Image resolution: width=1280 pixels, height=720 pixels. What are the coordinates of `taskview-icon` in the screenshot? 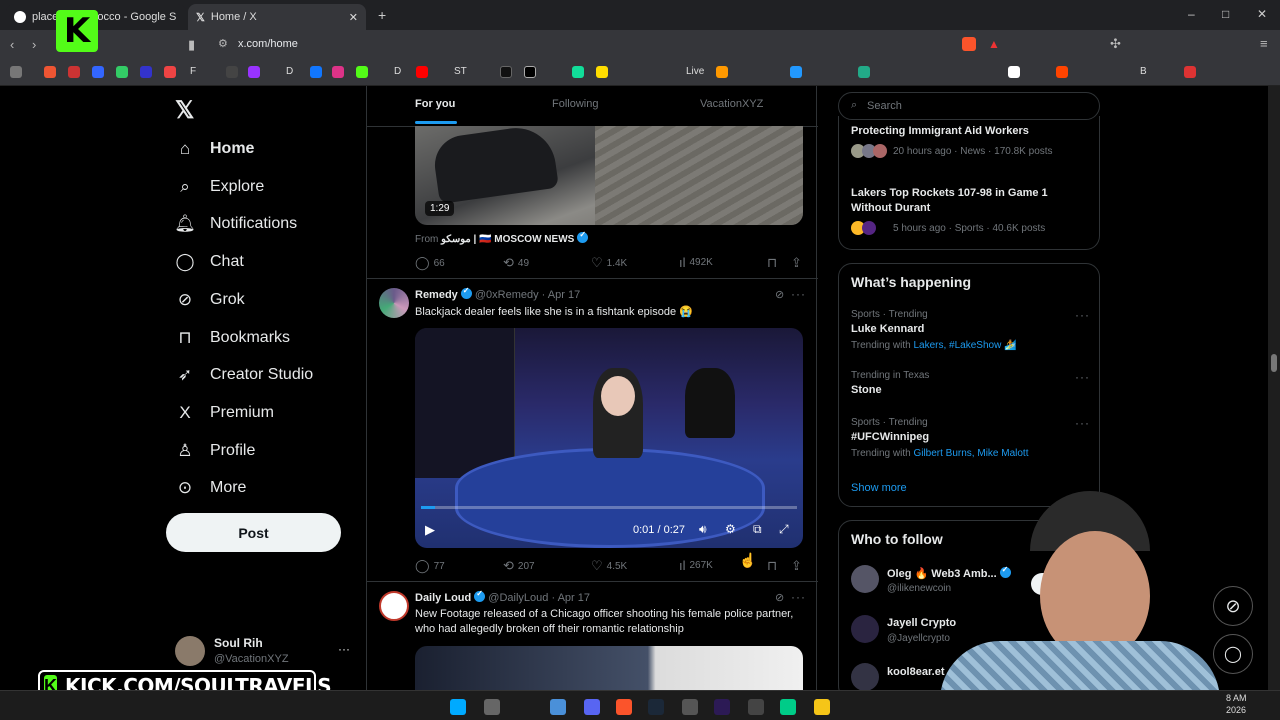 It's located at (492, 707).